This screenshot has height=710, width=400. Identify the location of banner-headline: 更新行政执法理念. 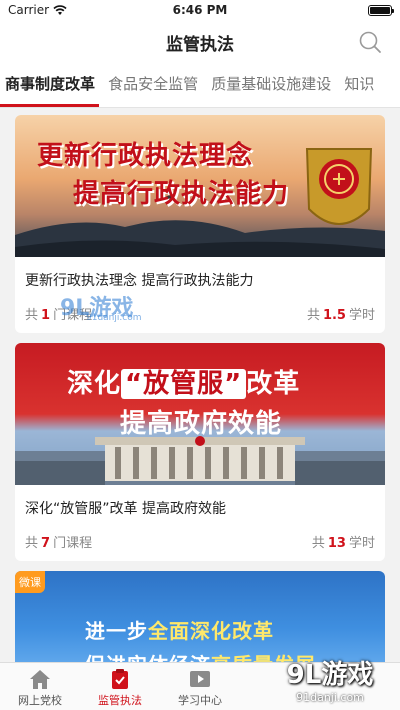
(145, 156).